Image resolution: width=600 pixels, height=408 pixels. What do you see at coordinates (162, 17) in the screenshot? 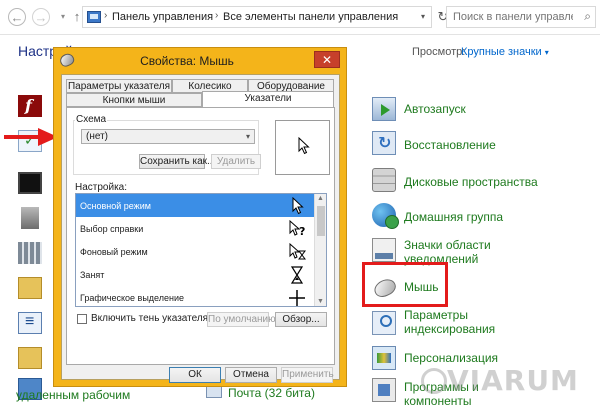
I see `breadcrumb-control-panel: Панель управления` at bounding box center [162, 17].